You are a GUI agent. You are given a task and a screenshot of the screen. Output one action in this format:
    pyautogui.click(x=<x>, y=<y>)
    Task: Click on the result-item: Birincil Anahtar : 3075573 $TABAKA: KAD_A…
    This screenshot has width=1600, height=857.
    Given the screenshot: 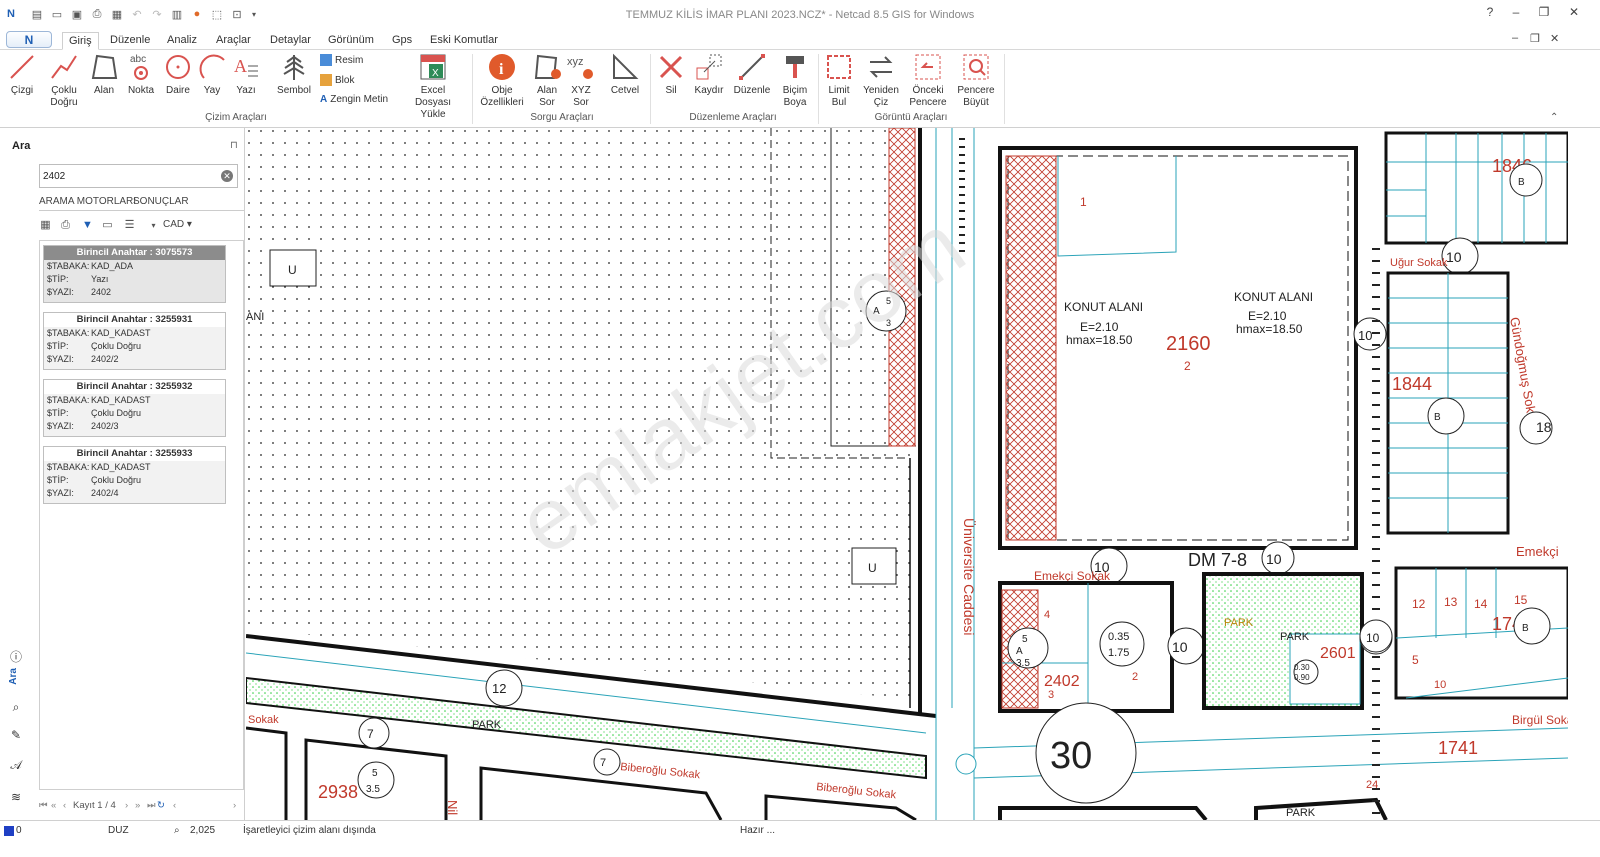 What is the action you would take?
    pyautogui.click(x=134, y=274)
    